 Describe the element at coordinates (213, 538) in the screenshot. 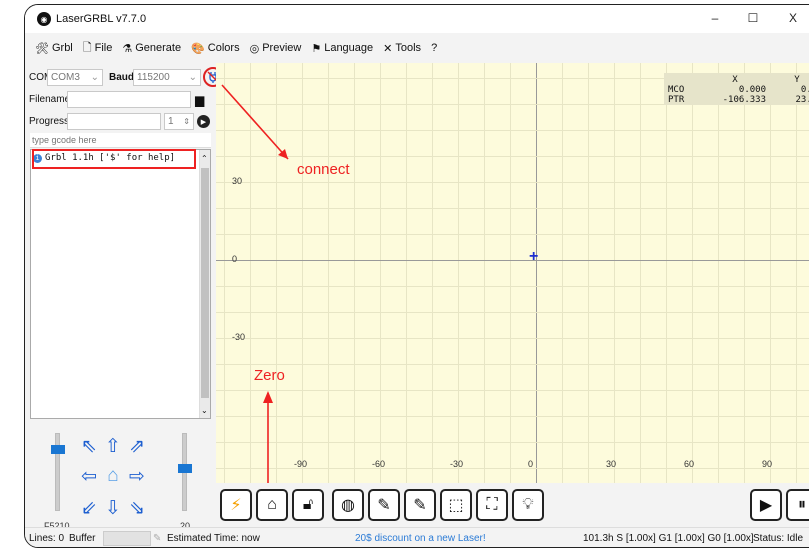

I see `estimated-time: Estimated Time: now` at that location.